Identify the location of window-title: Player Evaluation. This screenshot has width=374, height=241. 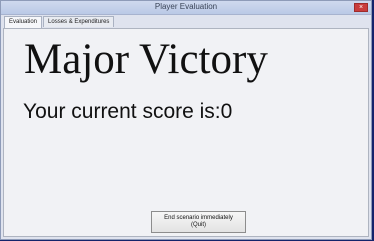
(186, 6).